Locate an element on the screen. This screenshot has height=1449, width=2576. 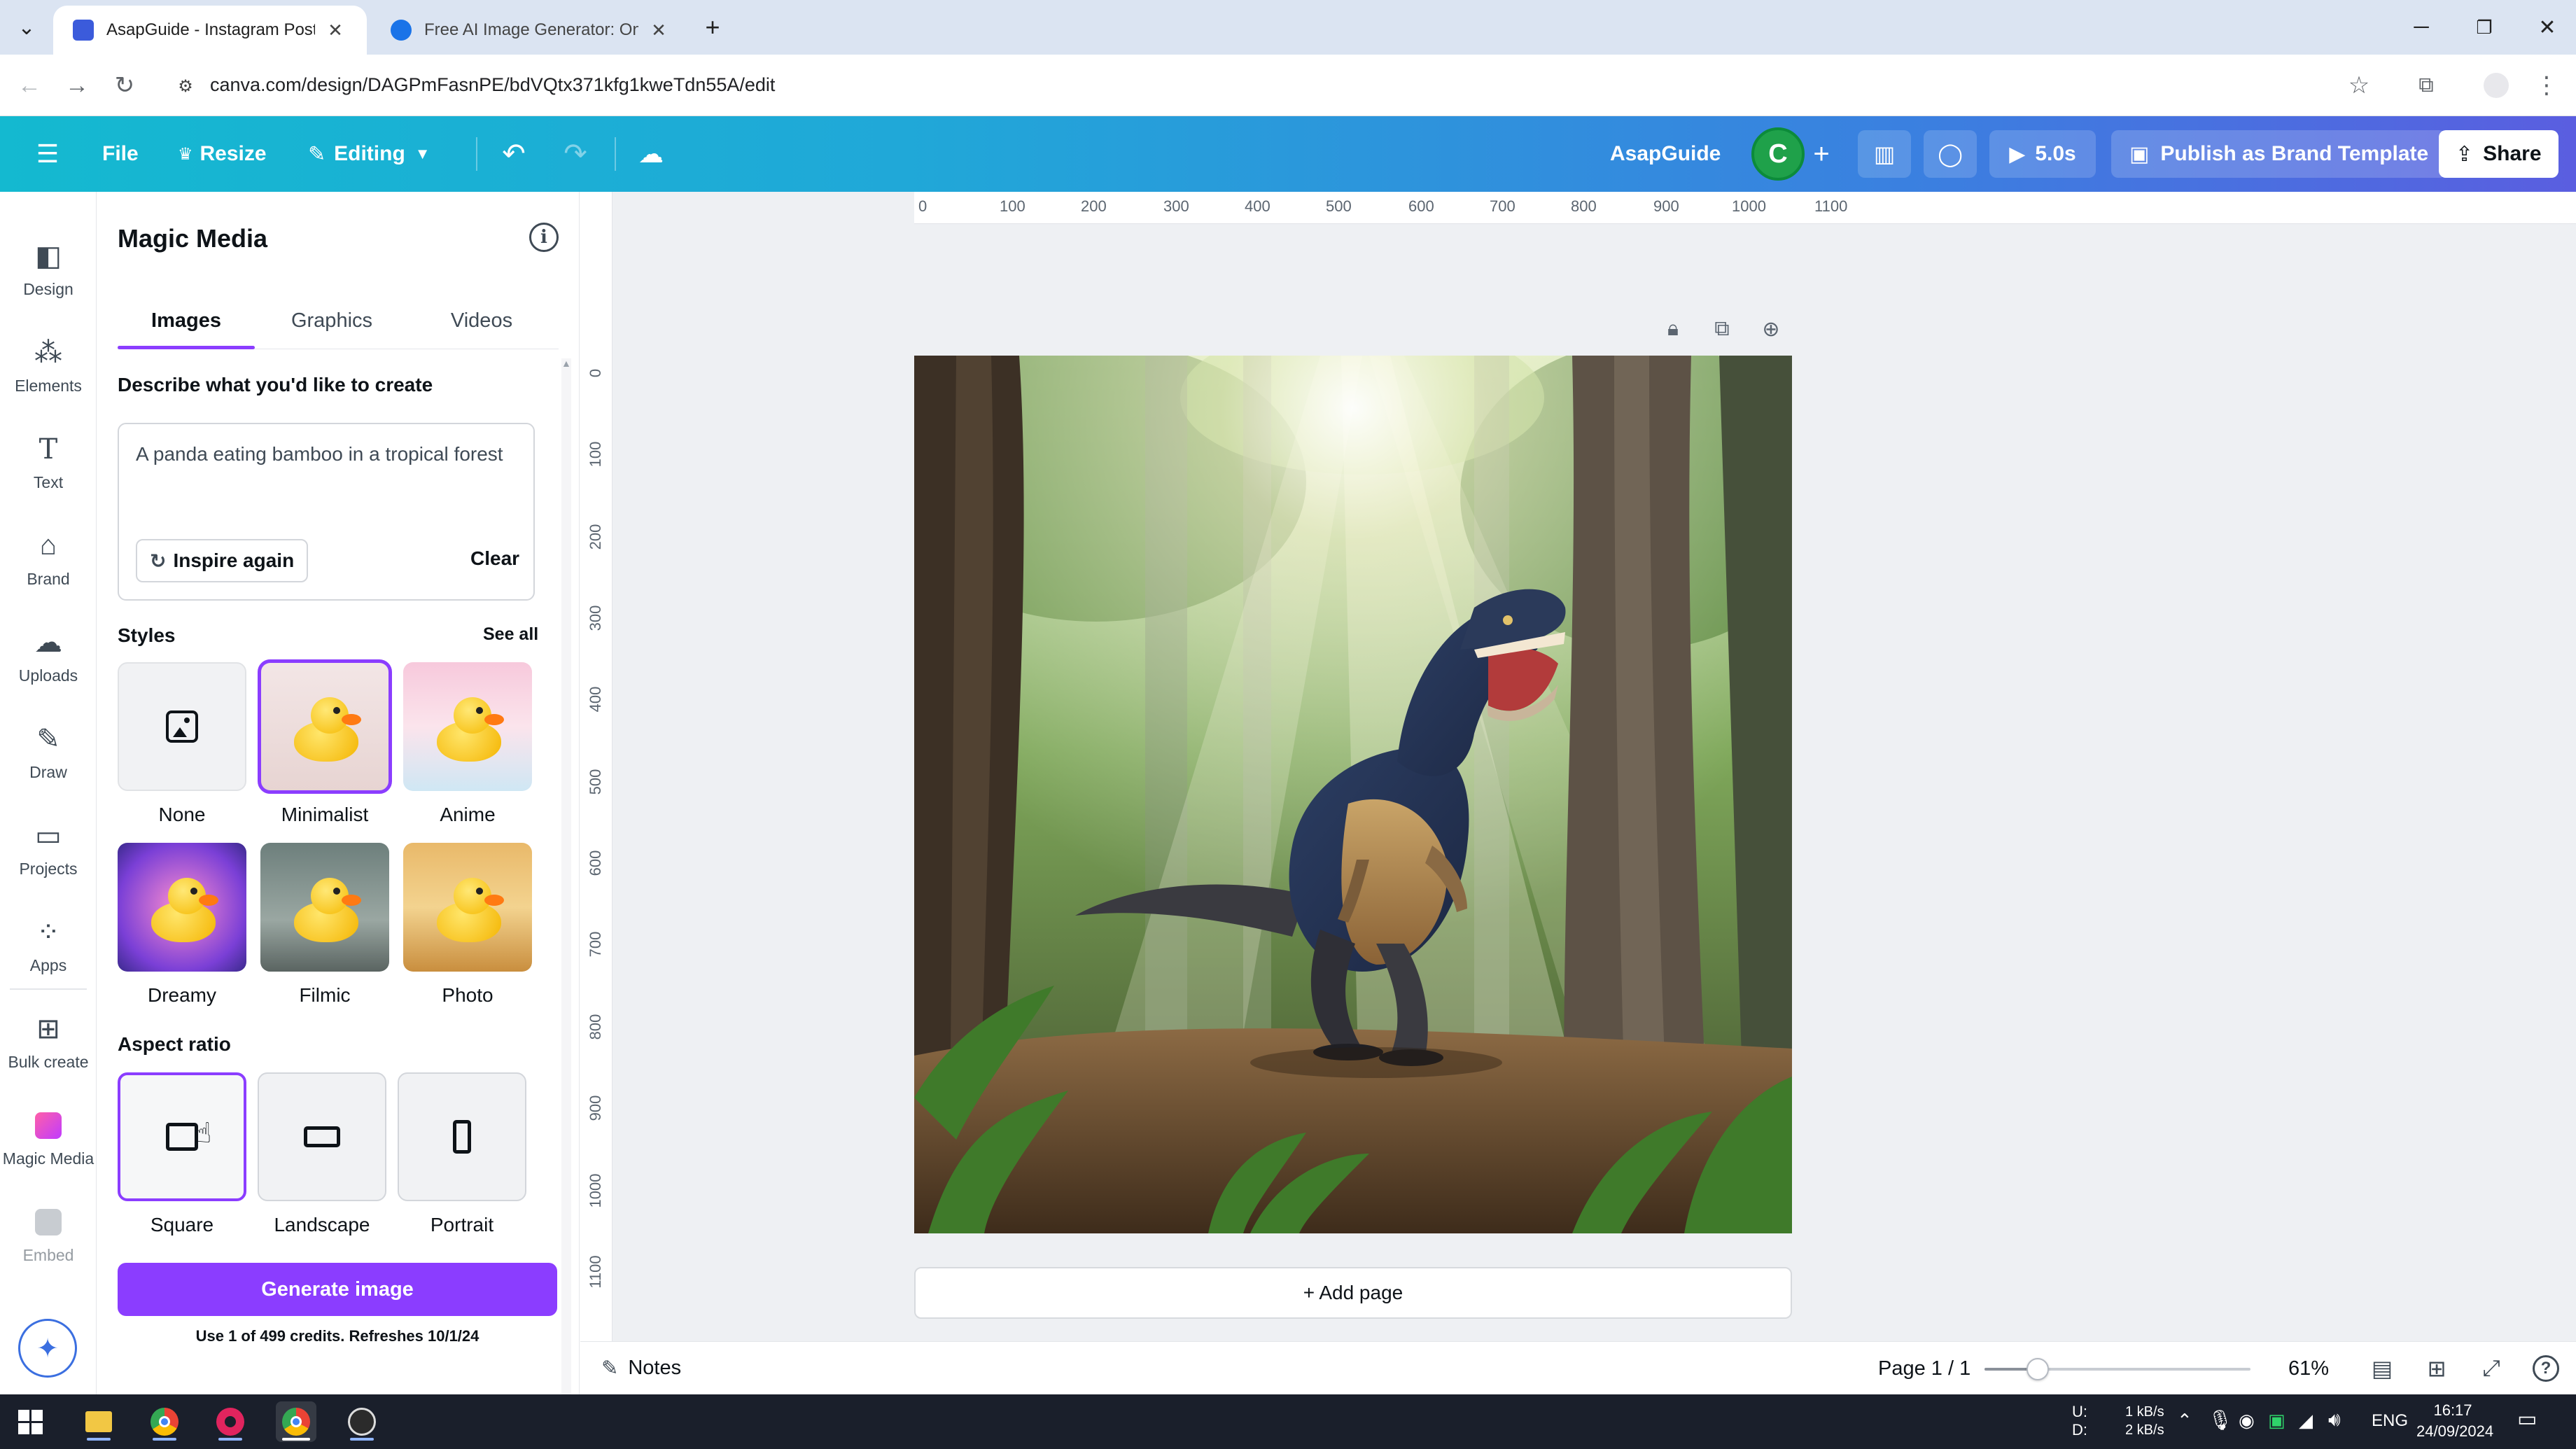
rail-item-text: T Text is located at coordinates (48, 461).